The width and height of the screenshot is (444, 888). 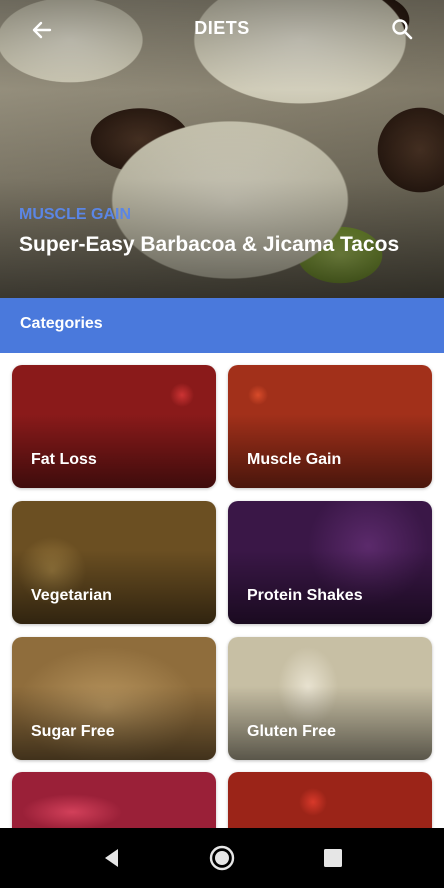 I want to click on top-app-bar: DIETS, so click(x=222, y=29).